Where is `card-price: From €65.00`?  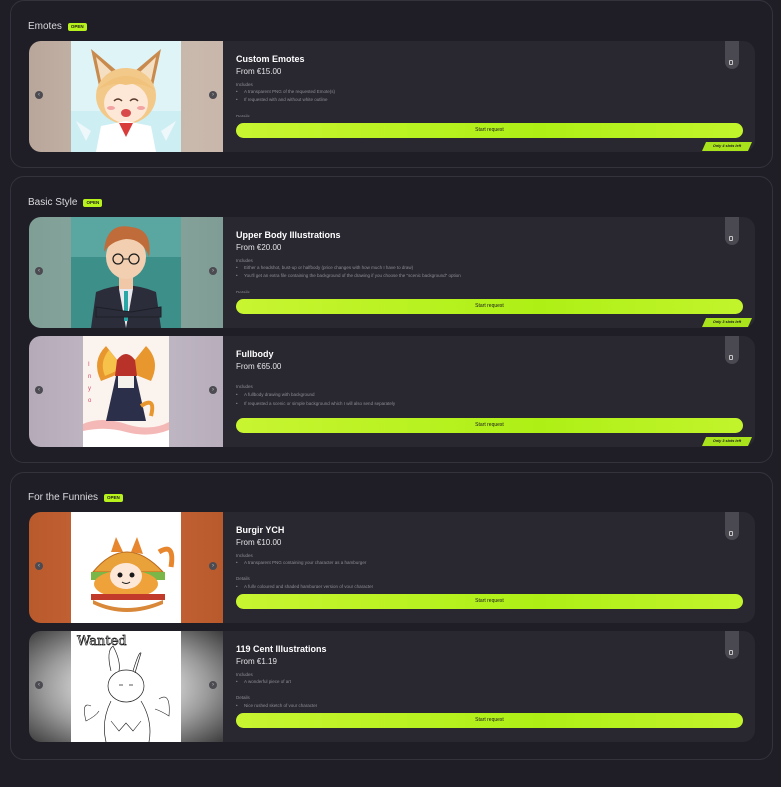
card-price: From €65.00 is located at coordinates (259, 366).